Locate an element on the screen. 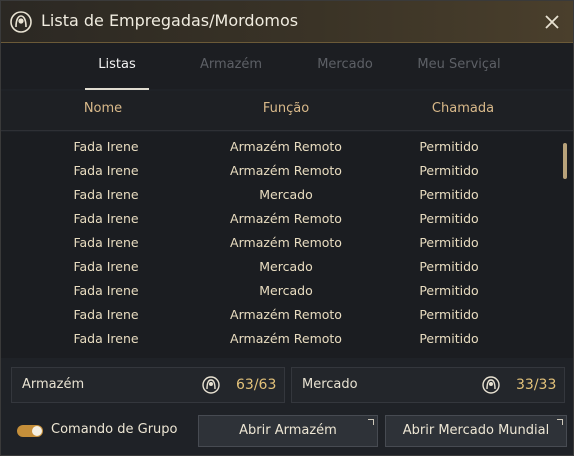 This screenshot has height=456, width=574. open-storage-button-label: Abrir Armazém is located at coordinates (288, 430).